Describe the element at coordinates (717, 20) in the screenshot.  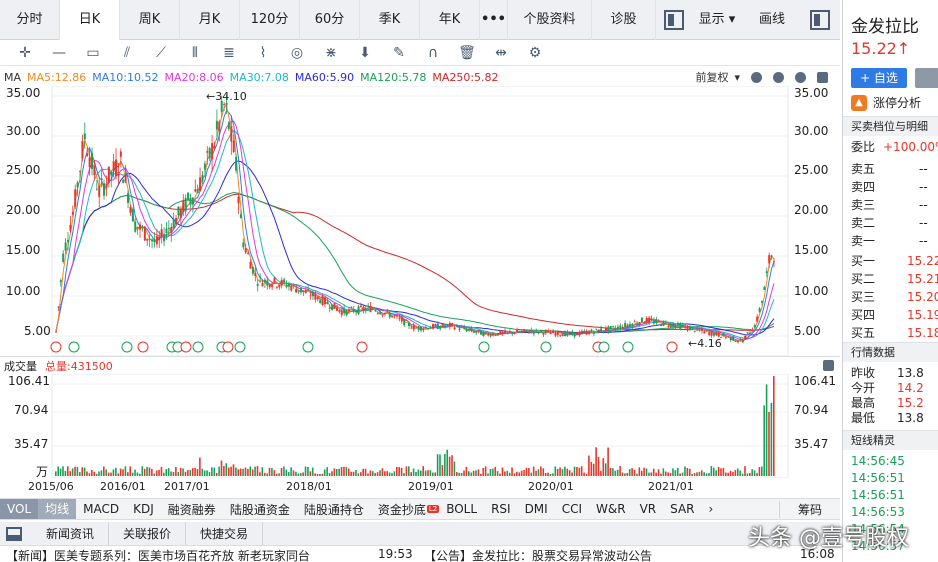
I see `display-dropdown: 显示 ▾` at that location.